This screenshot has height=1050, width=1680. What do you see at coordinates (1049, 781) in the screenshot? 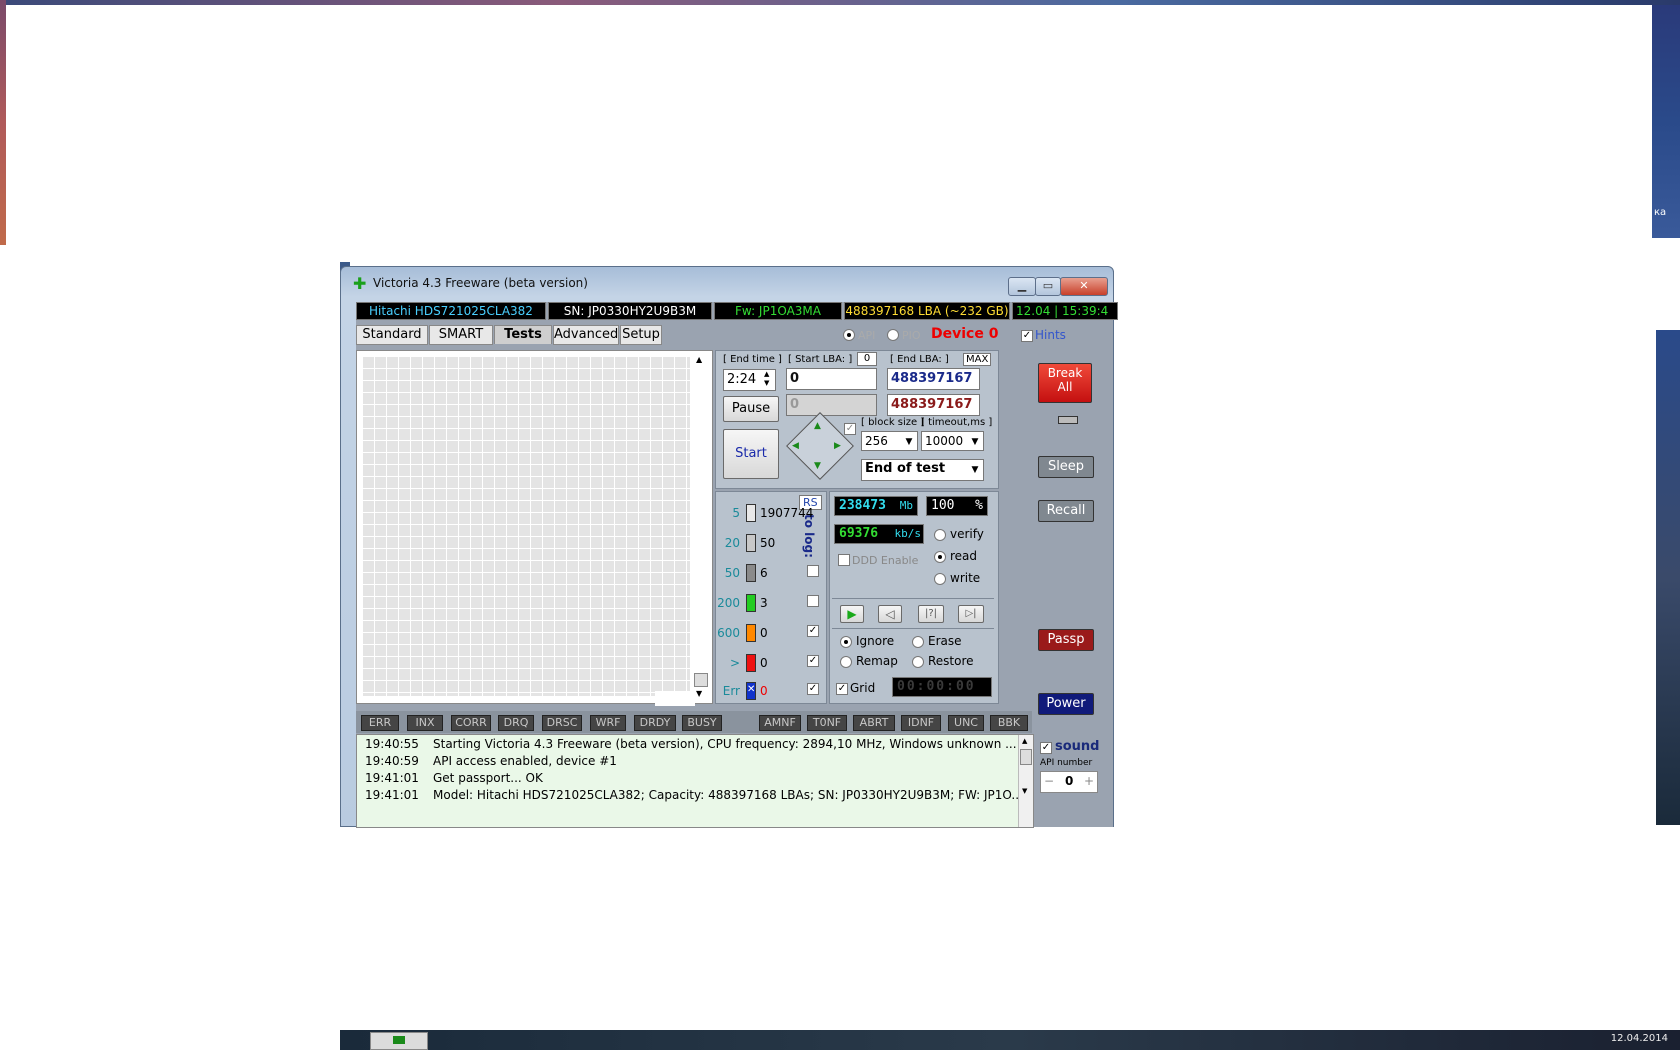
I see `minus-icon: −` at bounding box center [1049, 781].